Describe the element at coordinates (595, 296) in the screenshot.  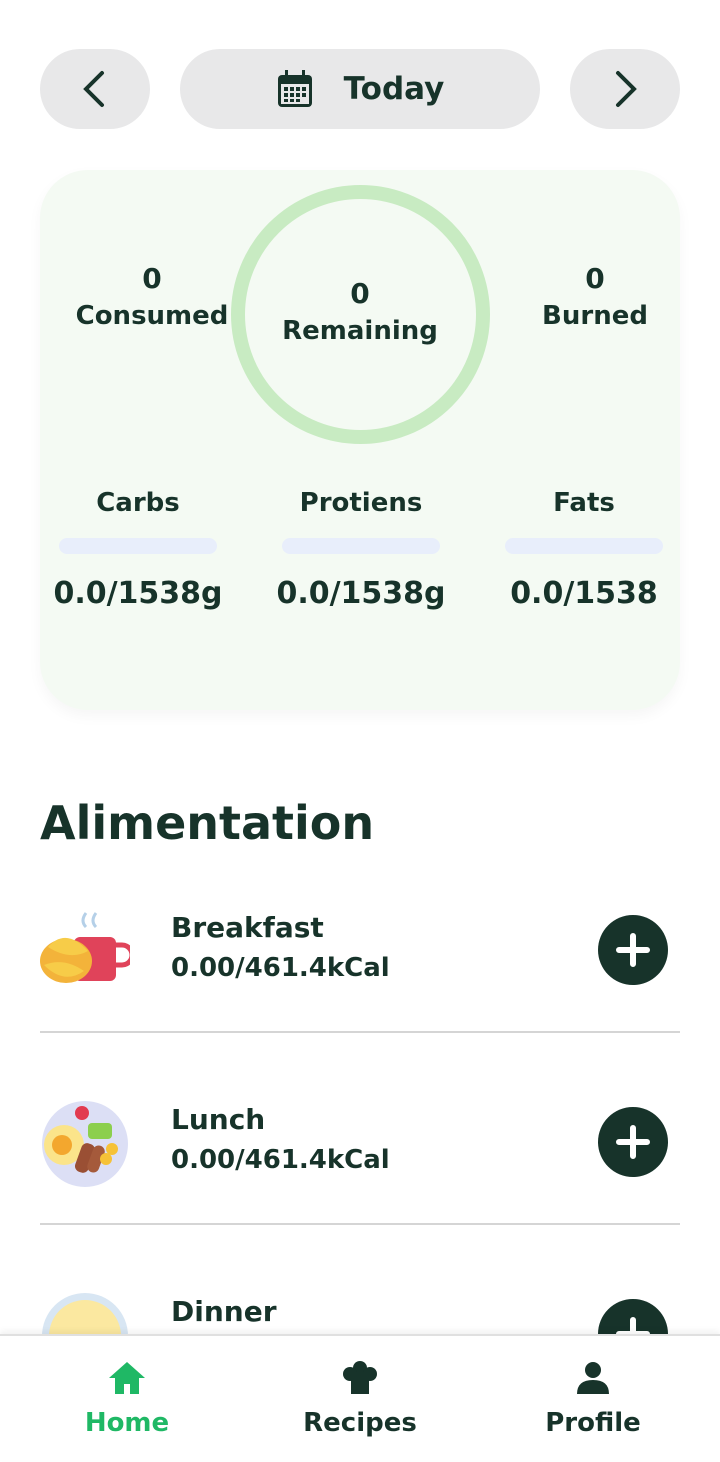
I see `burned-stat: 0 Burned` at that location.